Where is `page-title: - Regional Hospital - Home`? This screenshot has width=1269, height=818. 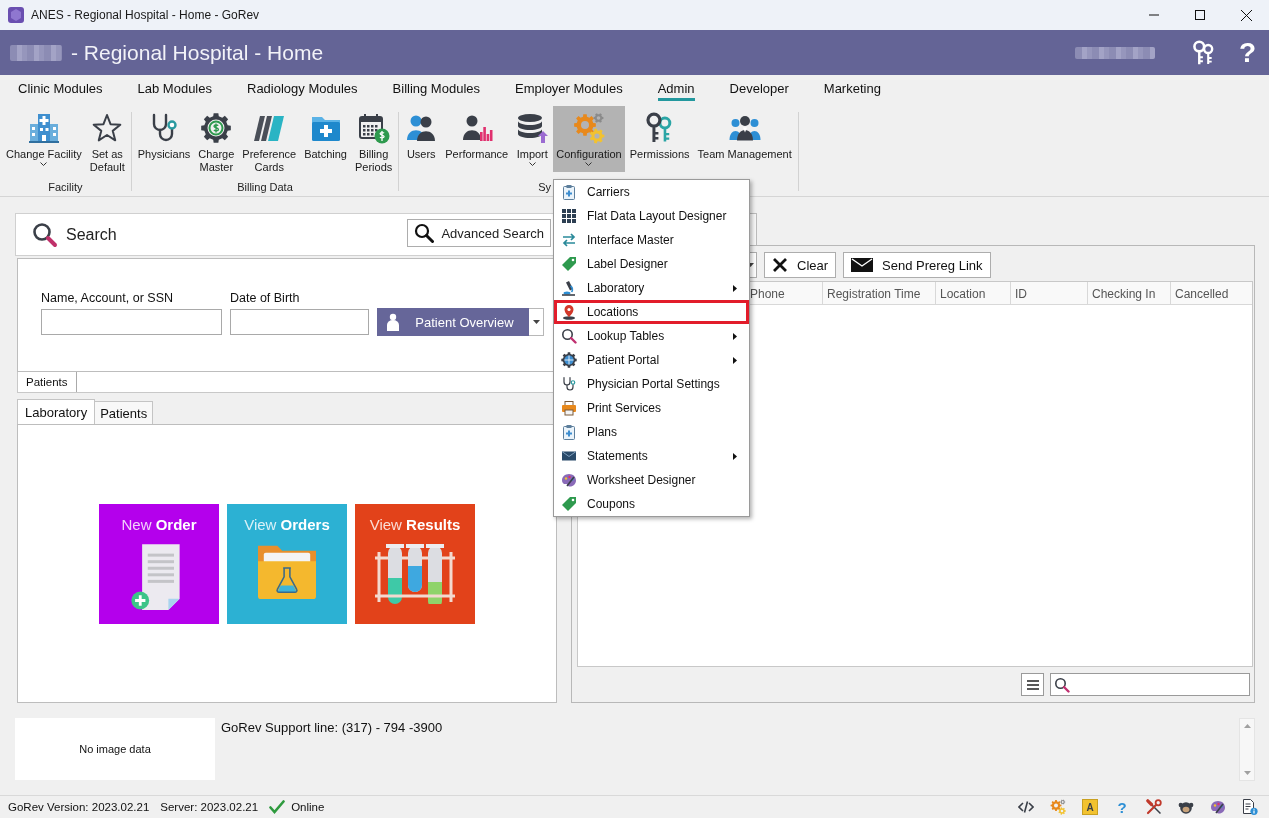 page-title: - Regional Hospital - Home is located at coordinates (197, 52).